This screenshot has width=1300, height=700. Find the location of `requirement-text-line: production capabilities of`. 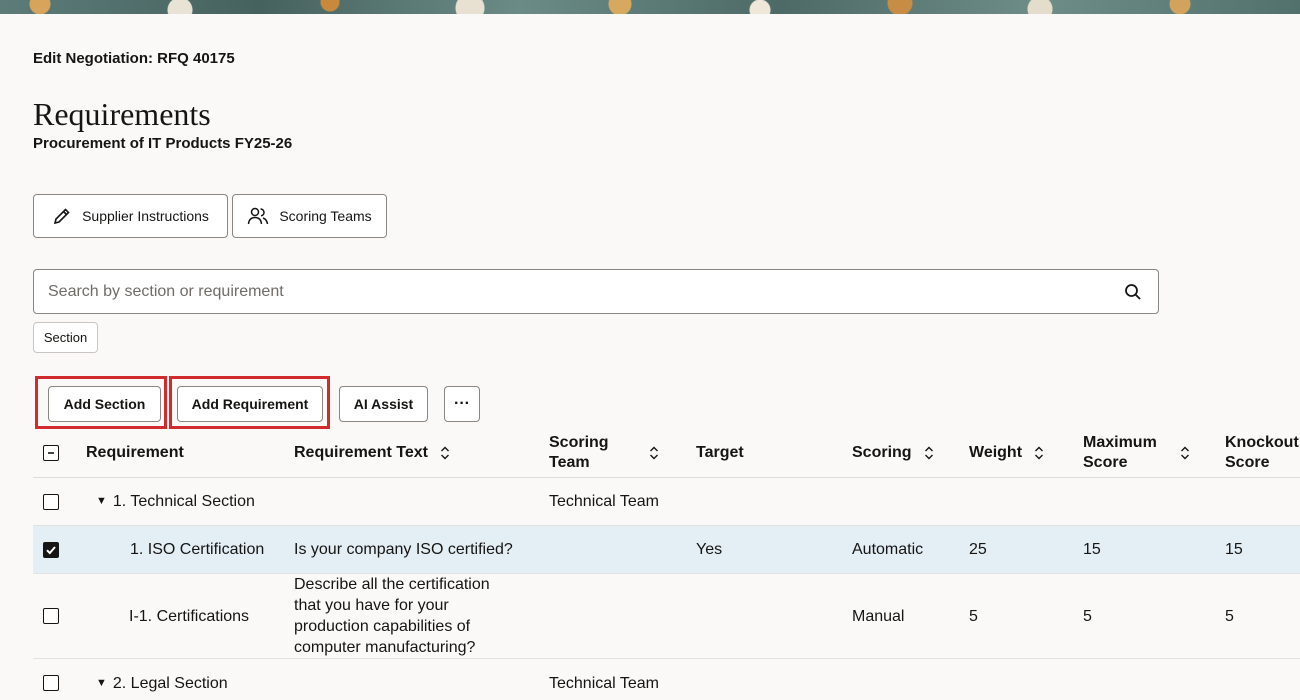

requirement-text-line: production capabilities of is located at coordinates (382, 626).